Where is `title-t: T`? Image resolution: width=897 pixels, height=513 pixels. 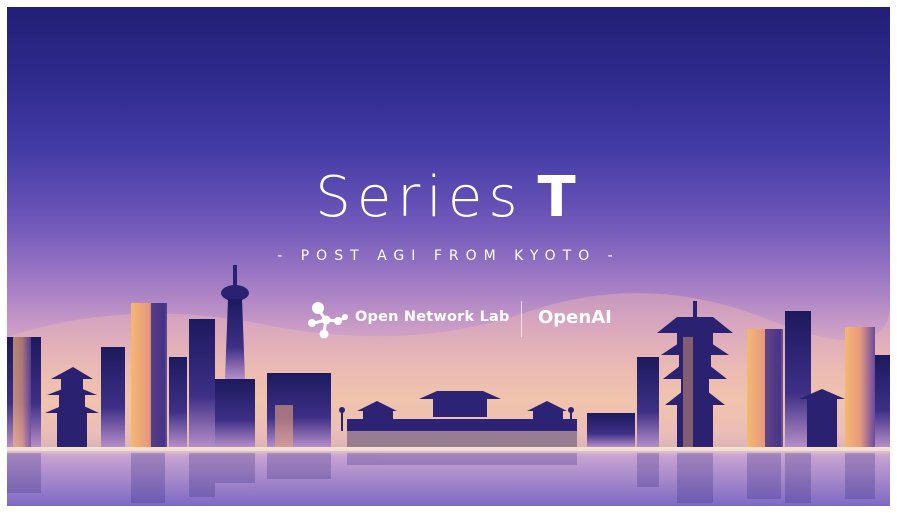
title-t: T is located at coordinates (559, 197).